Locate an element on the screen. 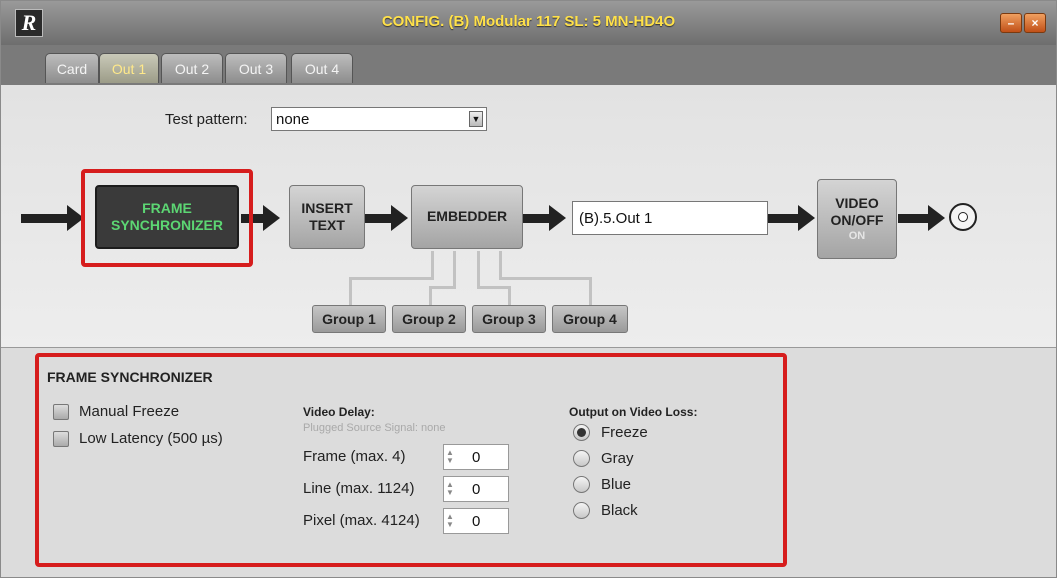 This screenshot has width=1057, height=578. insert-text-line-2: TEXT is located at coordinates (327, 225).